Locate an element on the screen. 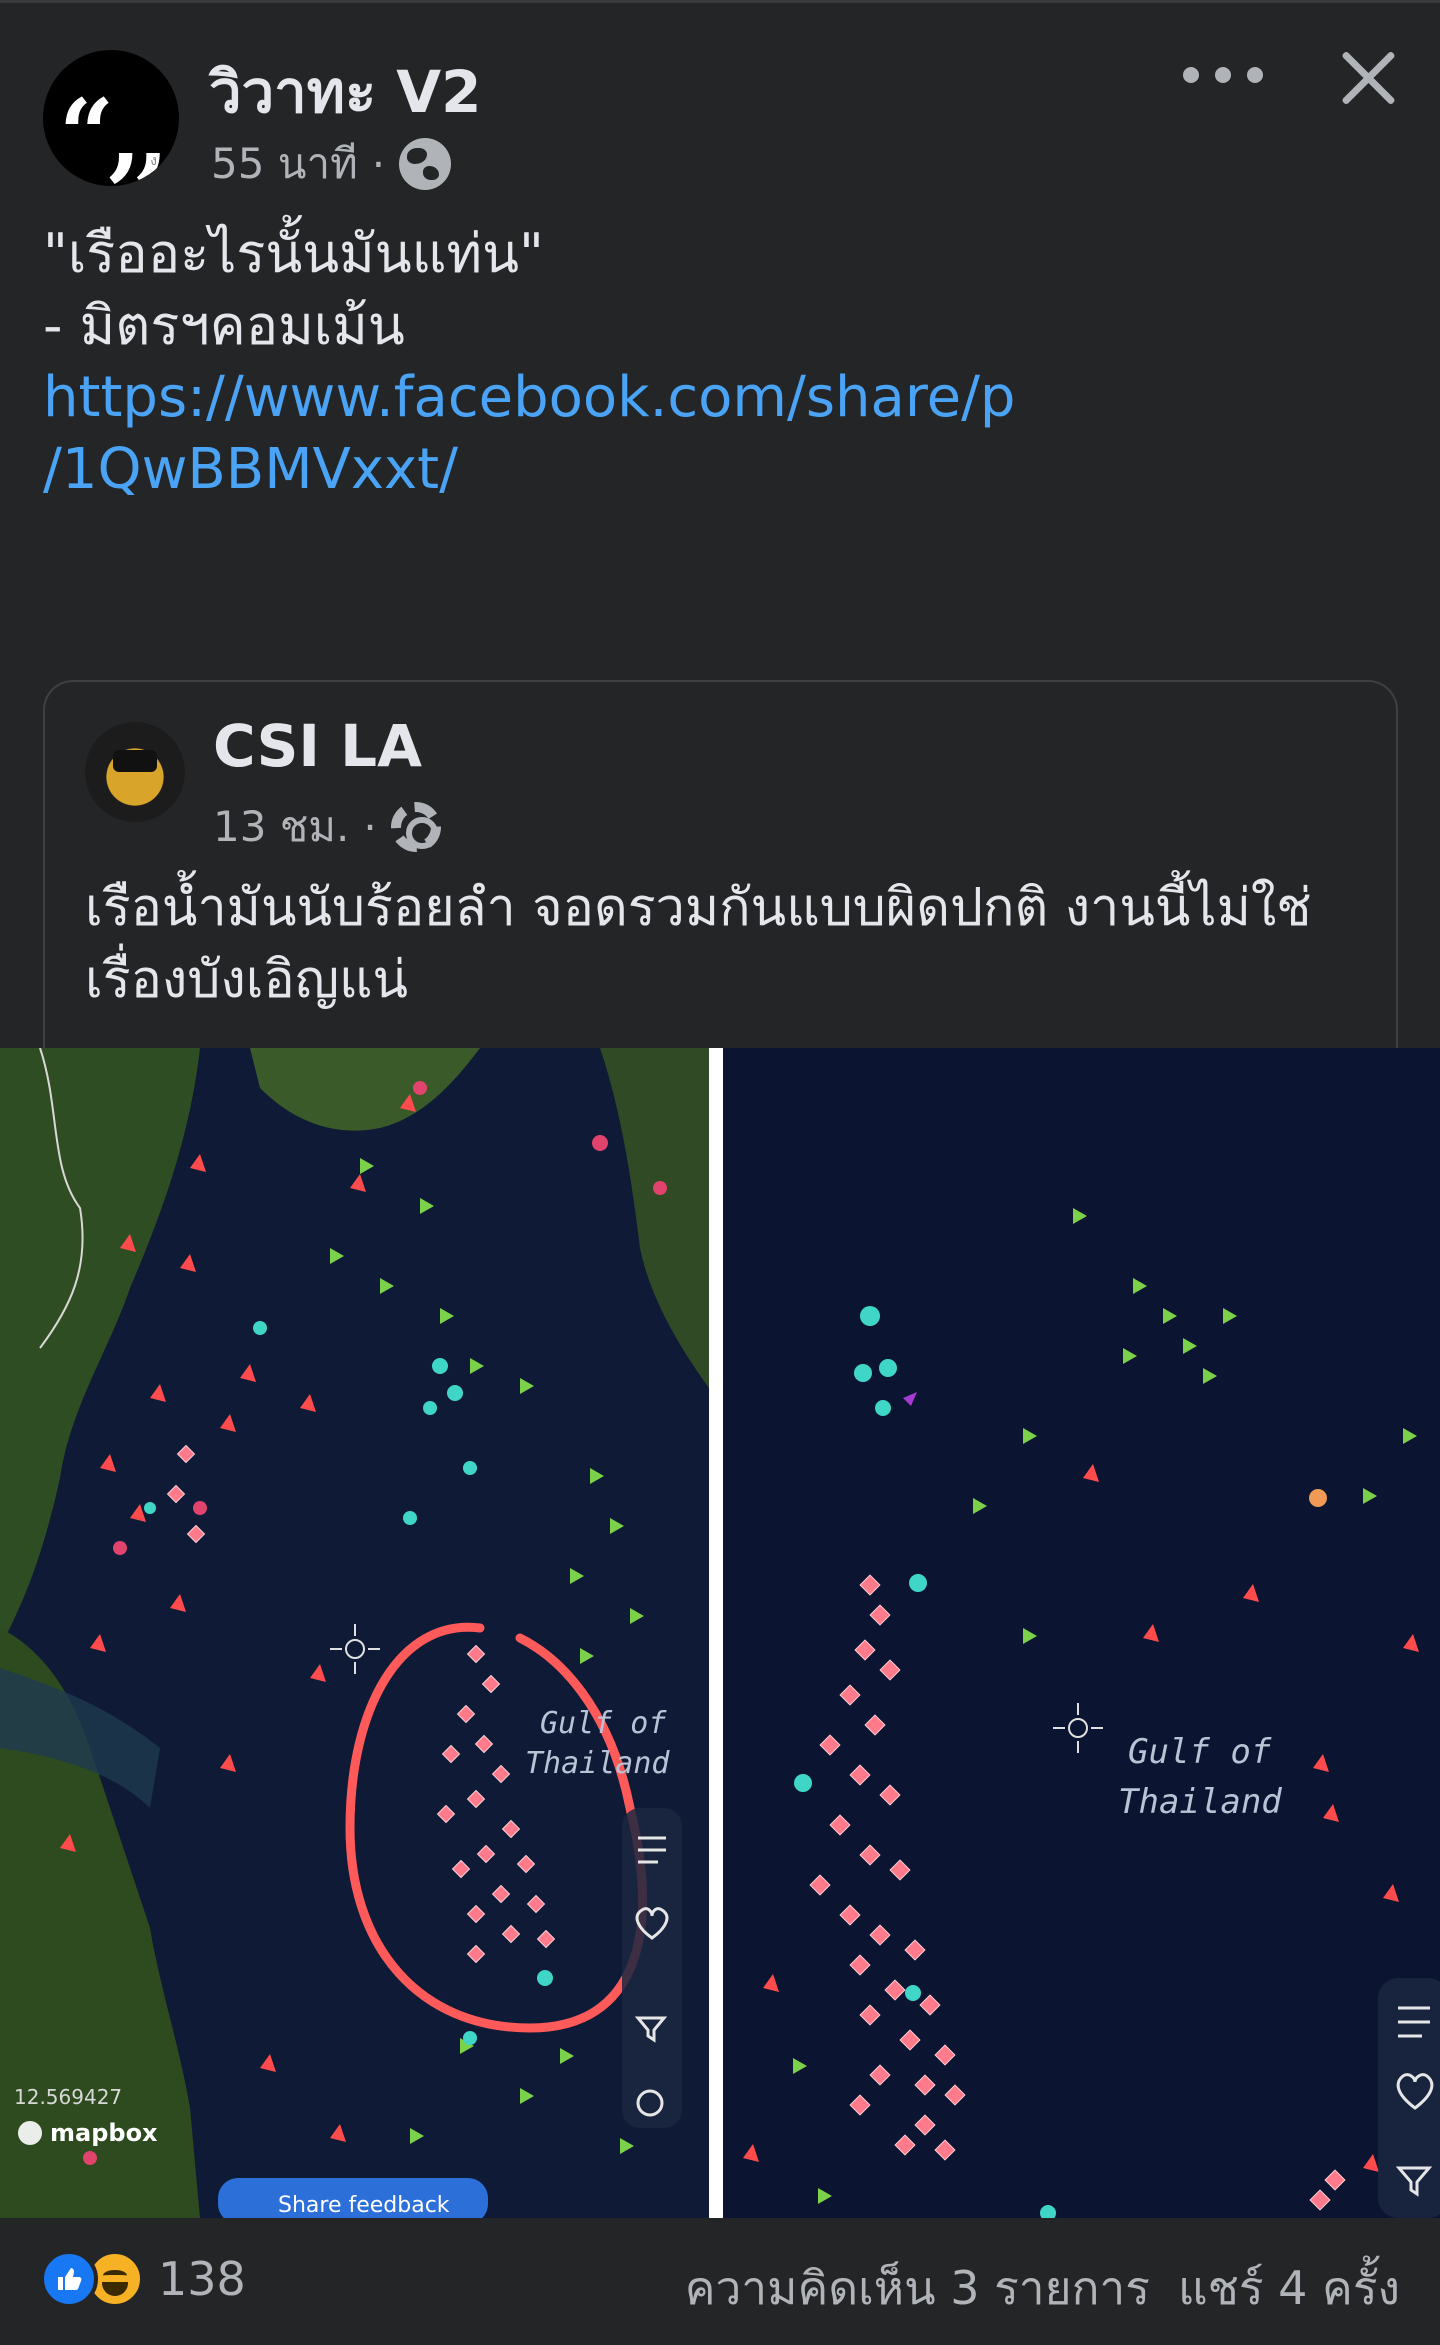 The height and width of the screenshot is (2345, 1440). map-right-label-2: Thailand is located at coordinates (1200, 1802).